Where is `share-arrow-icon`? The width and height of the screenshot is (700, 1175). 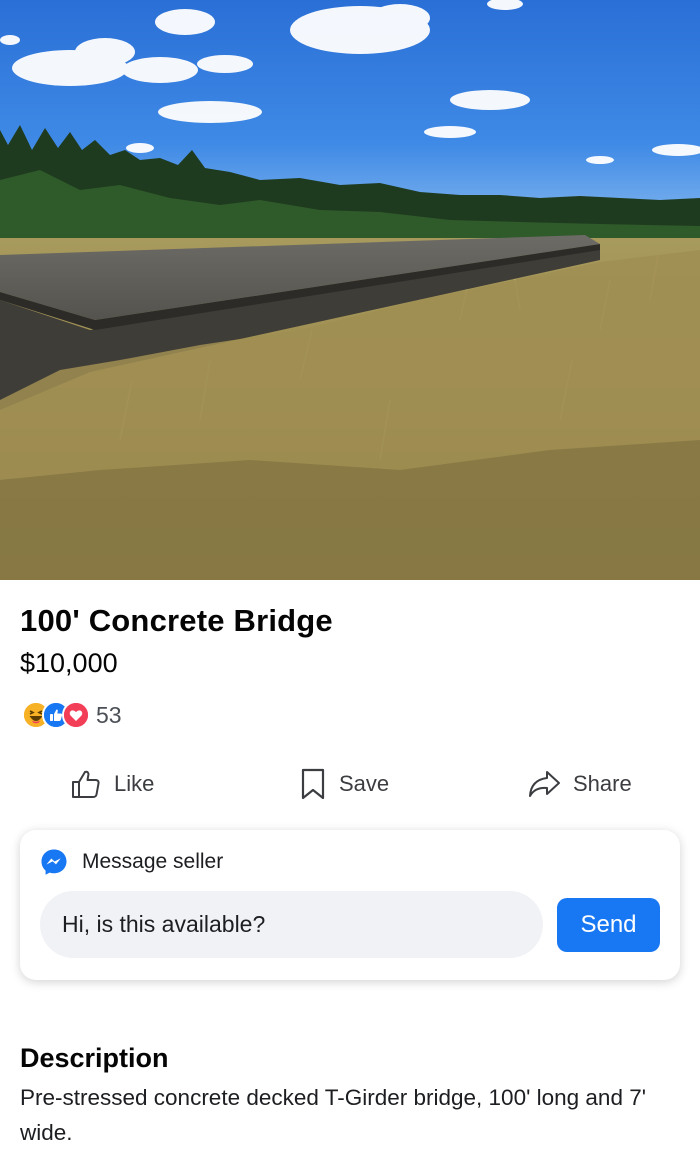 share-arrow-icon is located at coordinates (544, 784).